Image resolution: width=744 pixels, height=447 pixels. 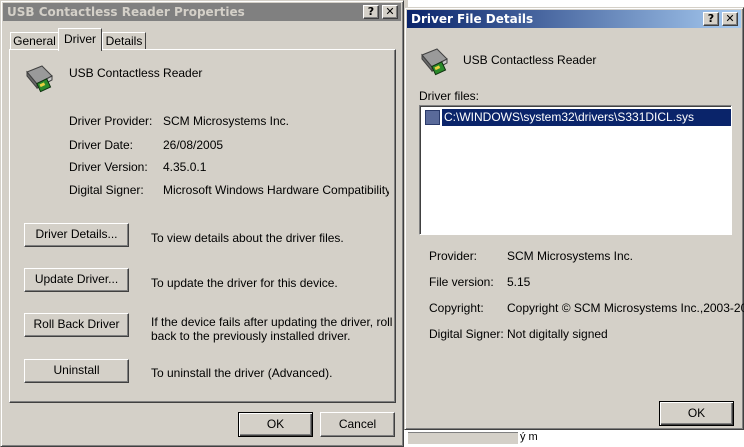 I want to click on tab-details-label: Details, so click(x=124, y=41).